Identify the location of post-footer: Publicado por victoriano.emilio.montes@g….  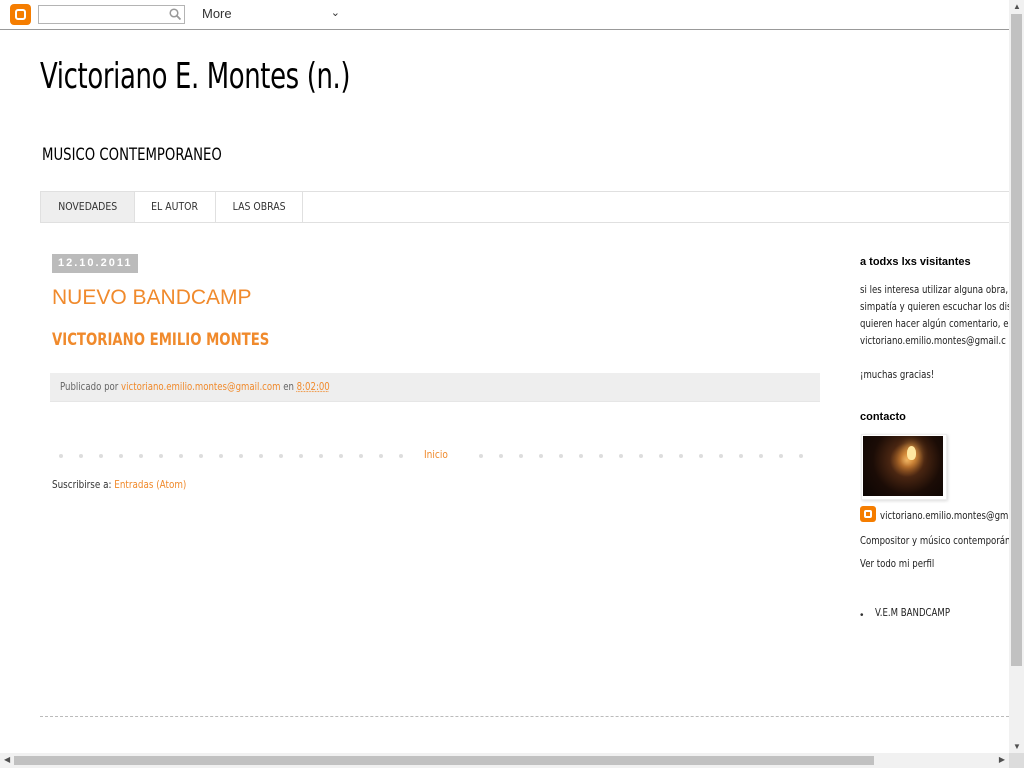
(435, 387).